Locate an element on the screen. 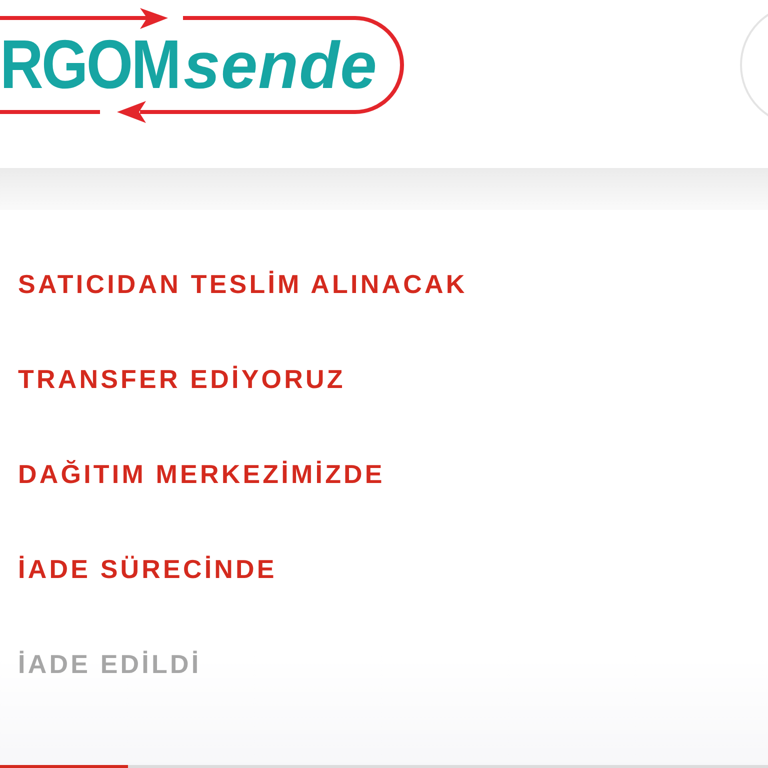  logo-text: sende is located at coordinates (280, 65).